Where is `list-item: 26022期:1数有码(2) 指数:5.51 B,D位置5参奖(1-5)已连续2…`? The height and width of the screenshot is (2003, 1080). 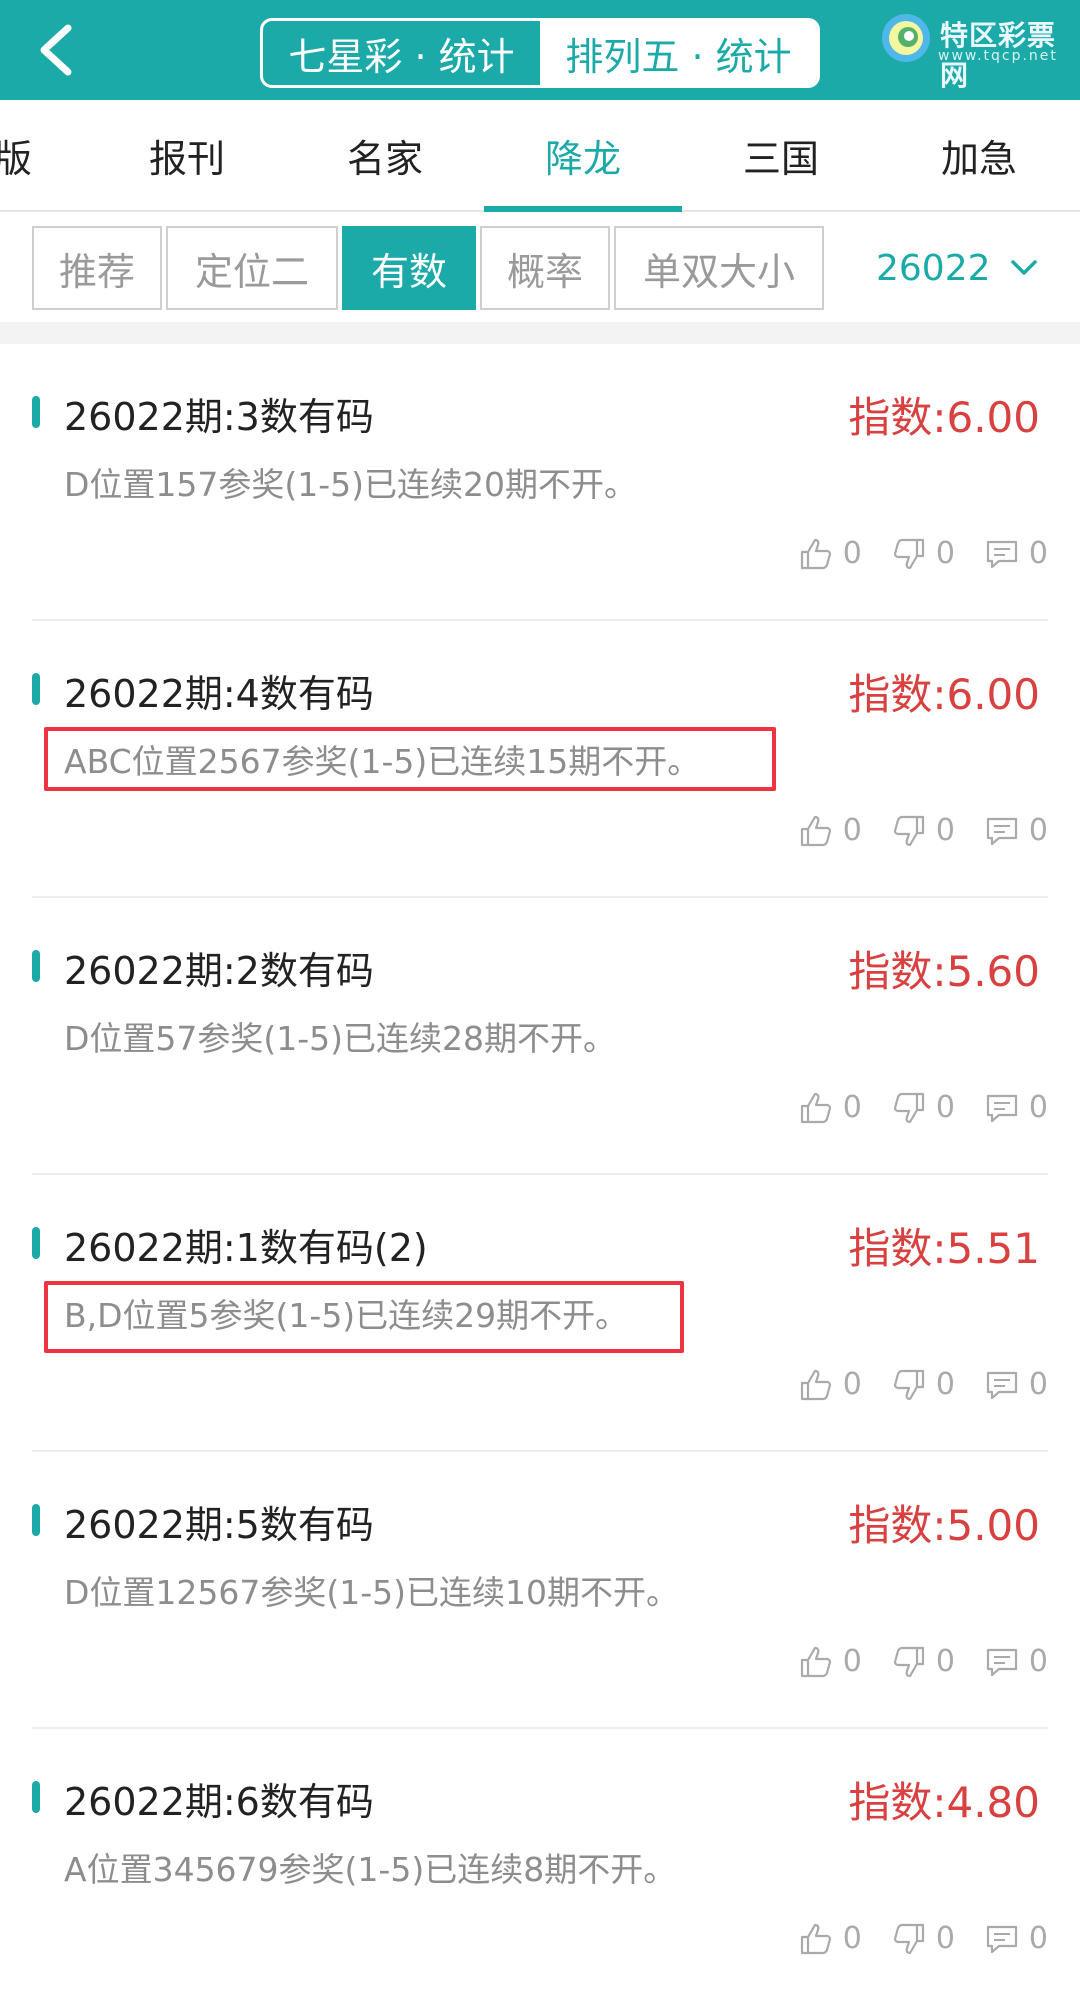
list-item: 26022期:1数有码(2) 指数:5.51 B,D位置5参奖(1-5)已连续2… is located at coordinates (540, 1313).